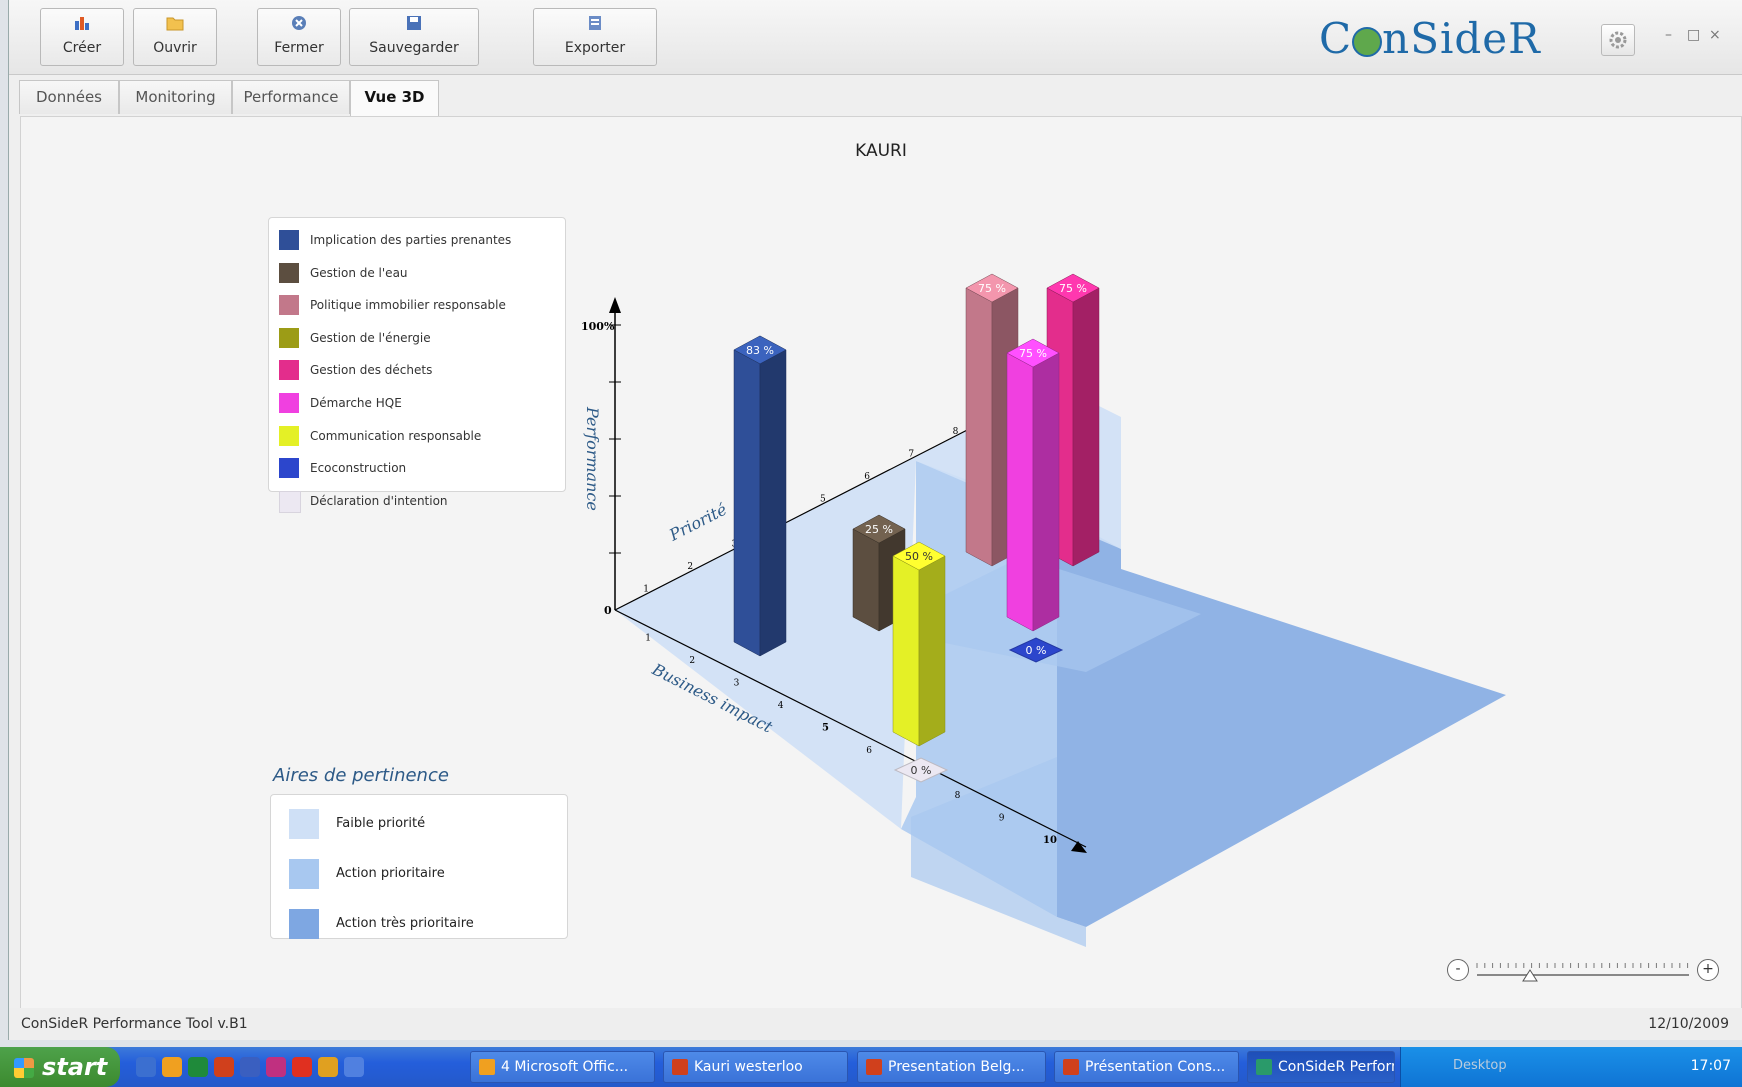 This screenshot has width=1742, height=1087. I want to click on start-label: start, so click(75, 1067).